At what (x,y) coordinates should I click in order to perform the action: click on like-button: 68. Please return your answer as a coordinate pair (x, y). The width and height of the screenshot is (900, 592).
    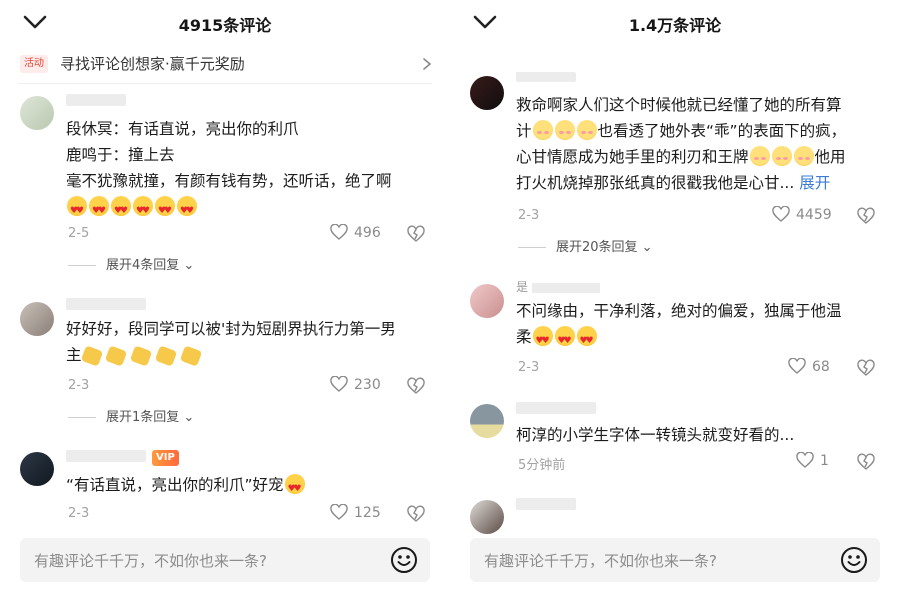
    Looking at the image, I should click on (809, 366).